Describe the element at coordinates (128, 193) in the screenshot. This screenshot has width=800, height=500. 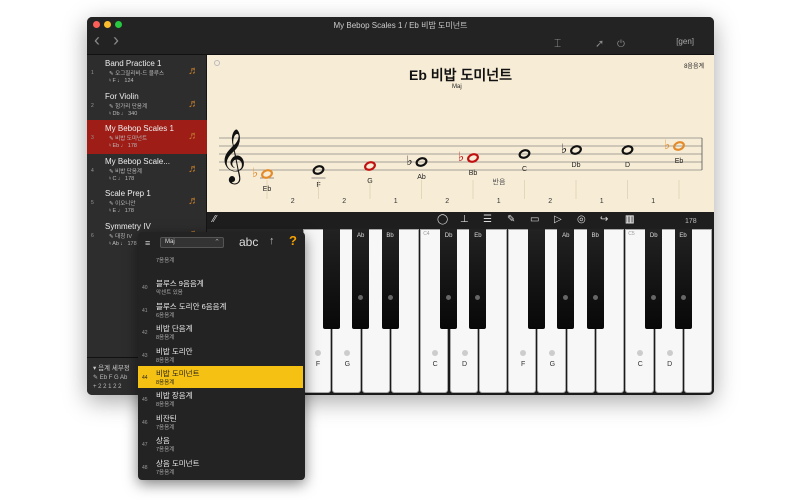
I see `song-name: Scale Prep 1` at that location.